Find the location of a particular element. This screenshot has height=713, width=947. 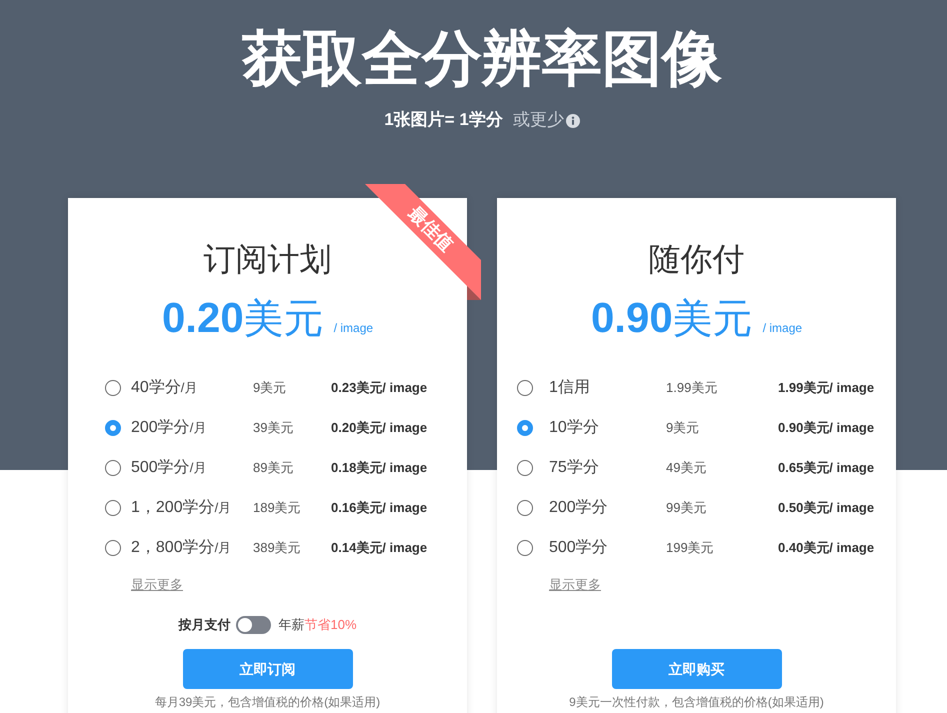

best-value-ribbon: 最佳值 is located at coordinates (423, 242).